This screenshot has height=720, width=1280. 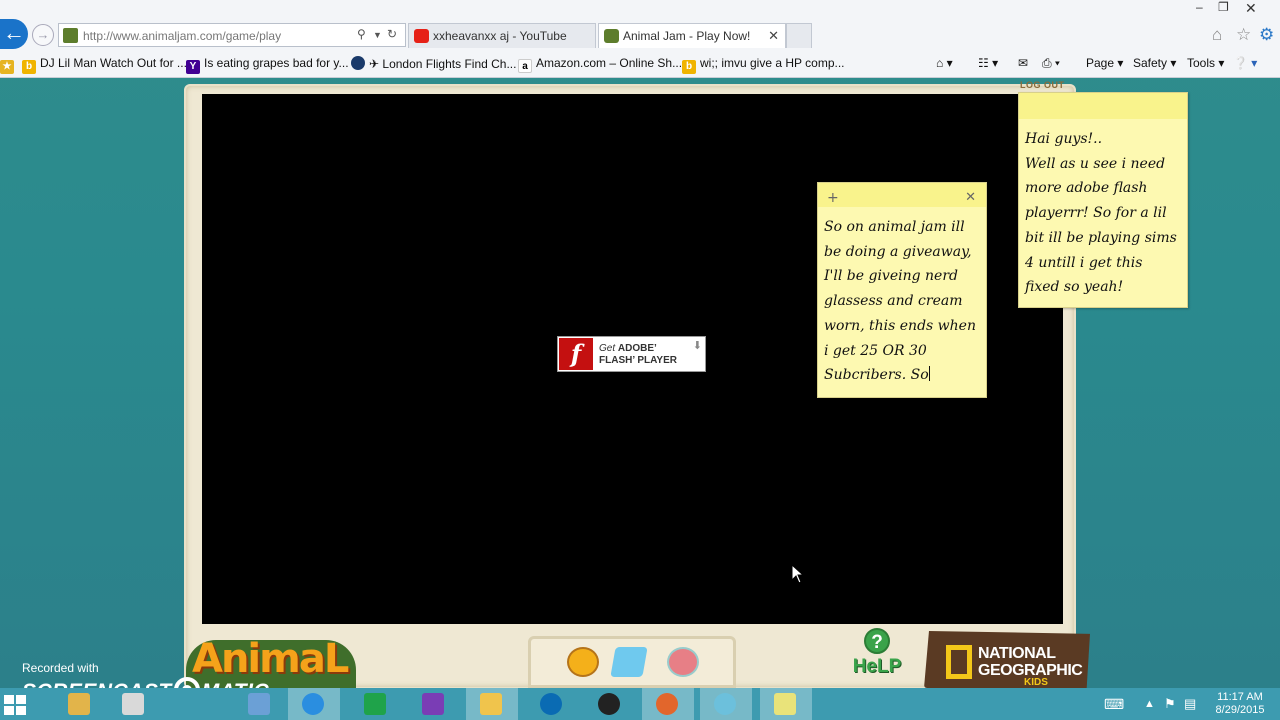 I want to click on address-bar: http://www.animaljam.com/game/play ⚲ ▼ ↻, so click(x=232, y=35).